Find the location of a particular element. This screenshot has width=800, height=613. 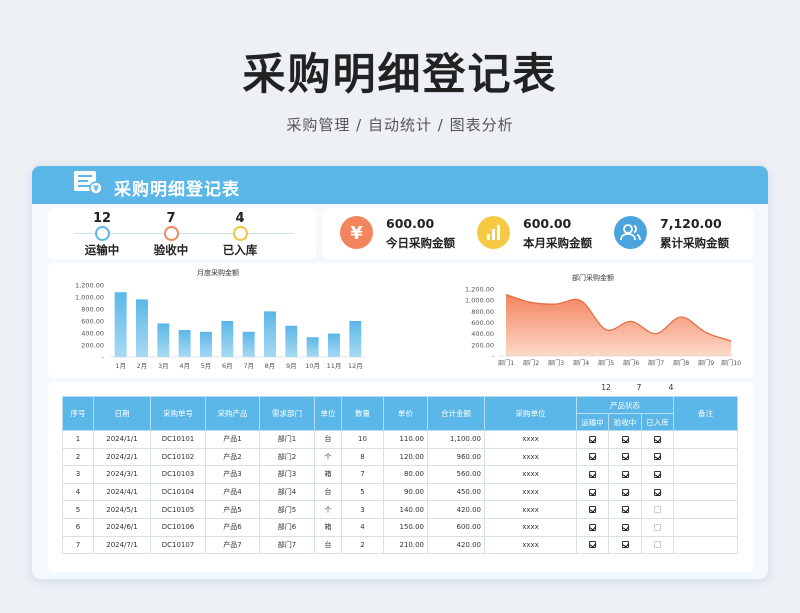

cell-qty: 2 is located at coordinates (362, 545).